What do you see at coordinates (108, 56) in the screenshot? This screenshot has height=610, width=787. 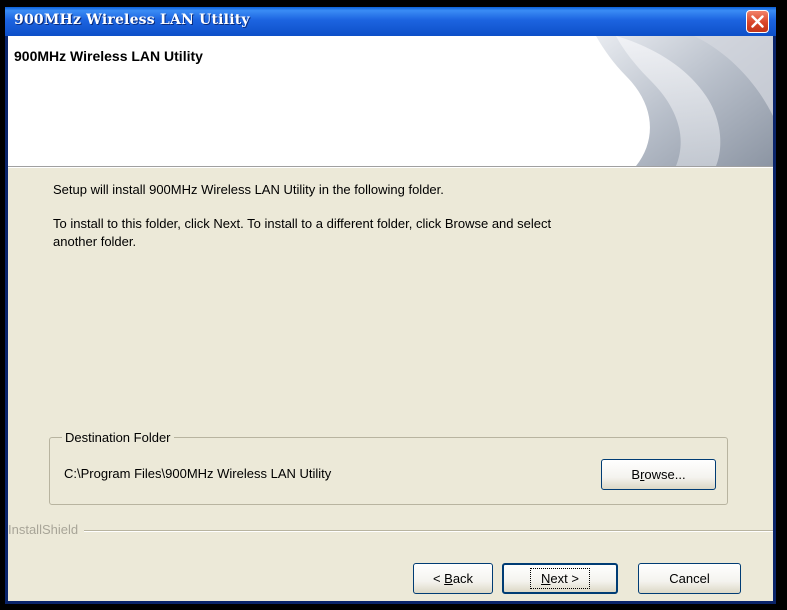 I see `banner-title: 900MHz Wireless LAN Utility` at bounding box center [108, 56].